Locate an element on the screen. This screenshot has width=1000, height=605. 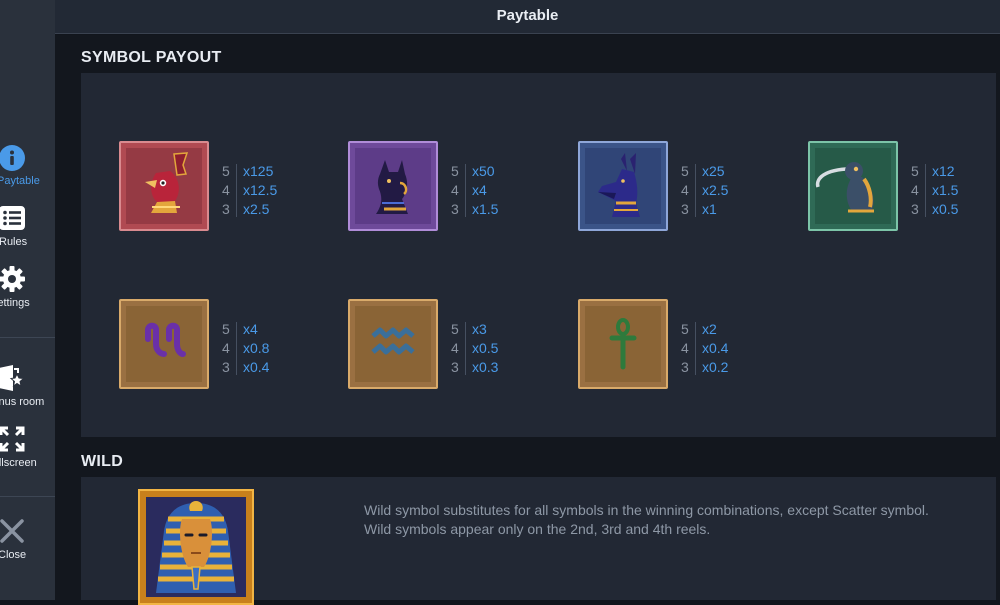
payout-list: 5 x2 4 x0.4 3 x0.2 is located at coordinates (723, 348).